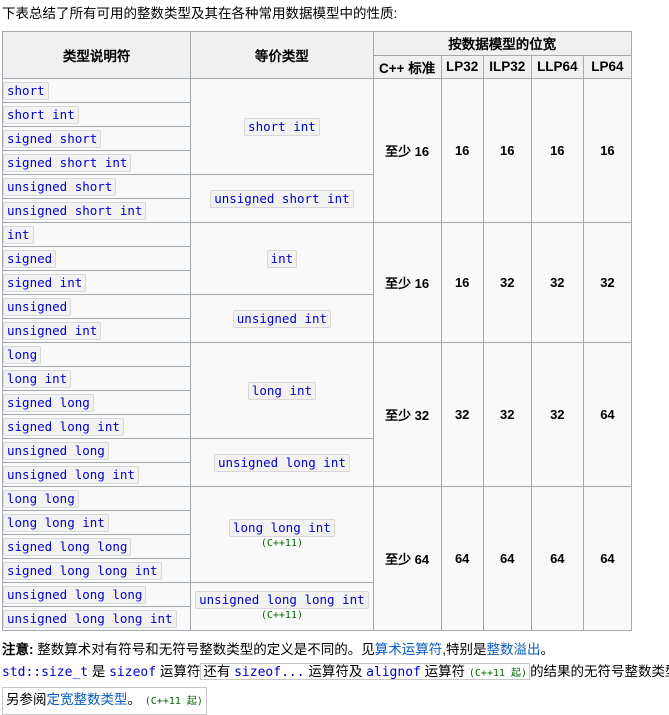  What do you see at coordinates (607, 558) in the screenshot?
I see `width-lp64-cell: 64` at bounding box center [607, 558].